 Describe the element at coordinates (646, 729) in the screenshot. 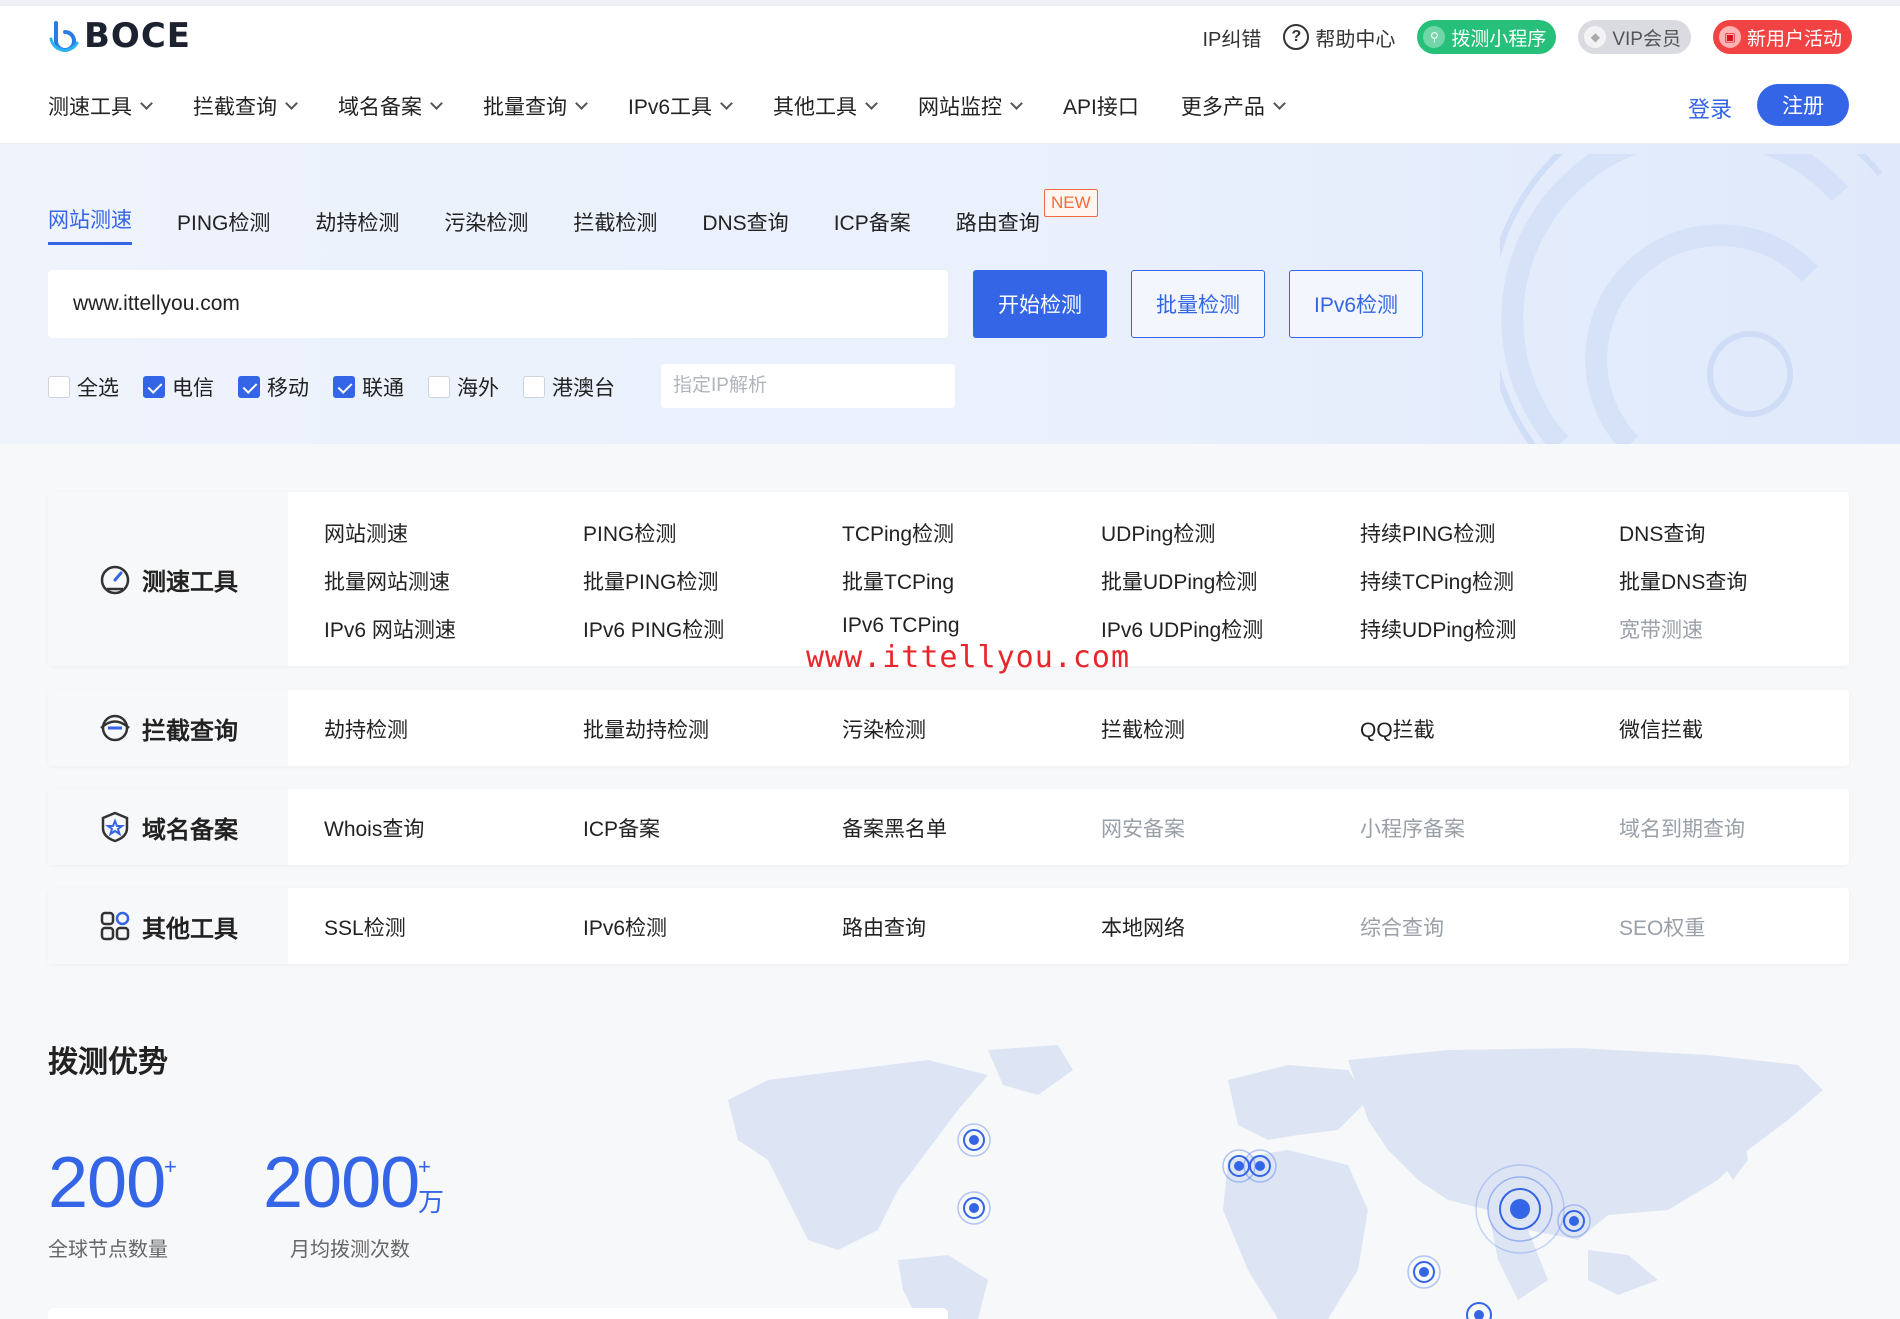

I see `tool-link: 批量劫持检测` at that location.